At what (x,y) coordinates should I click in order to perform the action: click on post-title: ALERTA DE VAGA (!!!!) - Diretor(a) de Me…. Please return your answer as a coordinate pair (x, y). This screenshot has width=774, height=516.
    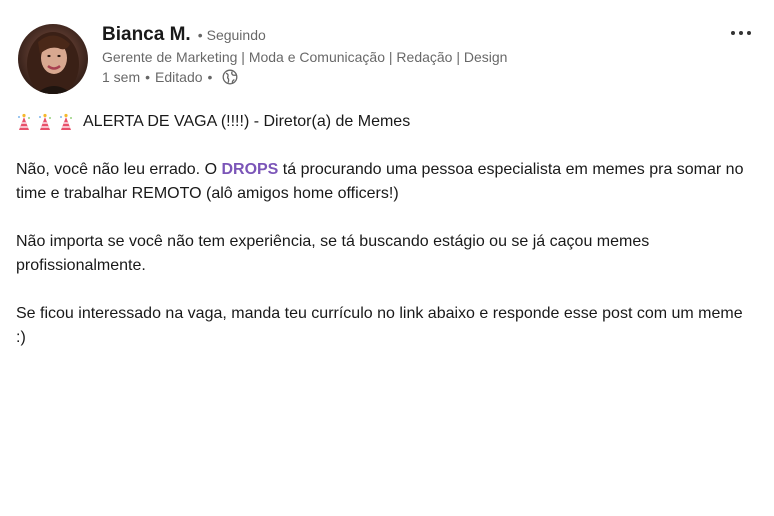
    Looking at the image, I should click on (247, 121).